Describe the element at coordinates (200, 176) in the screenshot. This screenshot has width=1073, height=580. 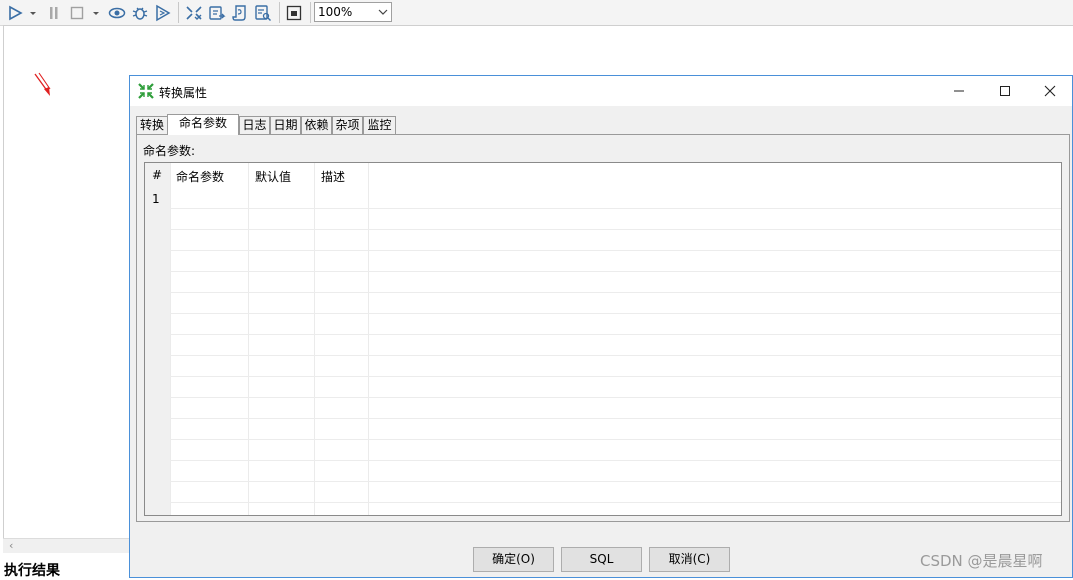
I see `column-header: 命名参数` at that location.